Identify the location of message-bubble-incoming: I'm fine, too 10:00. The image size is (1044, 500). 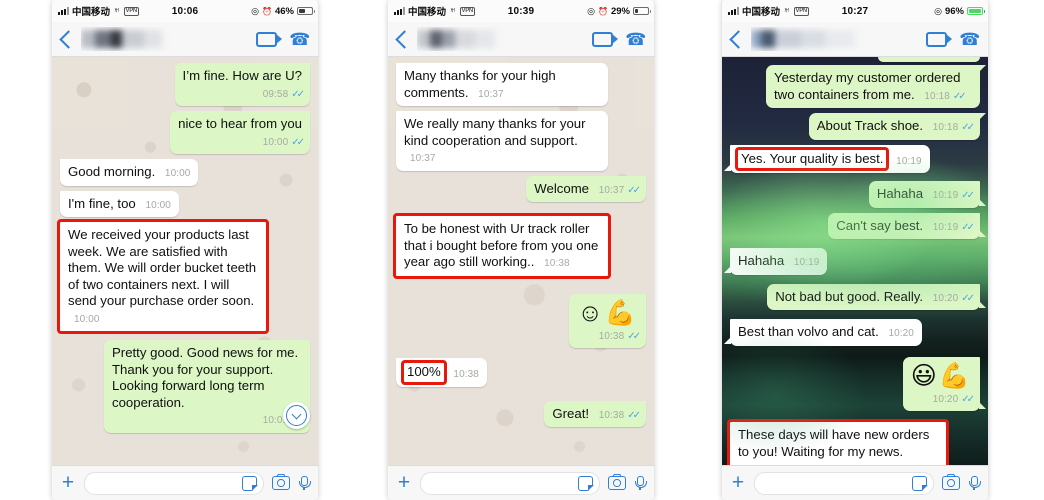
(119, 203).